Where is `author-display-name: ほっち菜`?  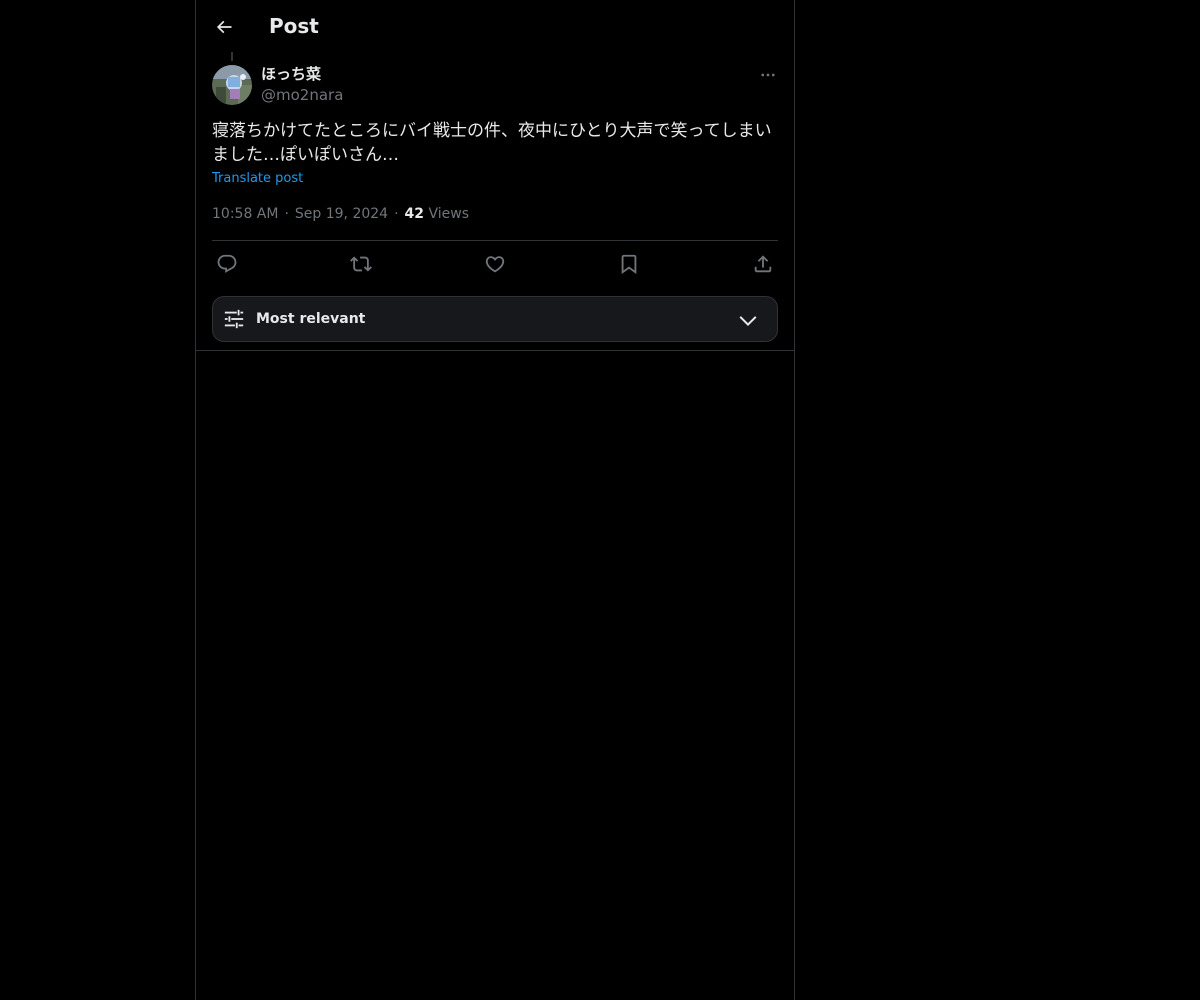 author-display-name: ほっち菜 is located at coordinates (291, 74).